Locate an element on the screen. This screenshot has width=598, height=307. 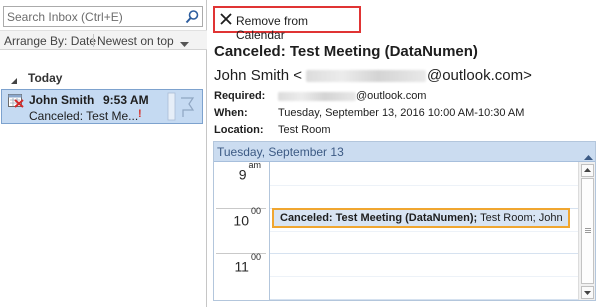
arrange-separator is located at coordinates (93, 40).